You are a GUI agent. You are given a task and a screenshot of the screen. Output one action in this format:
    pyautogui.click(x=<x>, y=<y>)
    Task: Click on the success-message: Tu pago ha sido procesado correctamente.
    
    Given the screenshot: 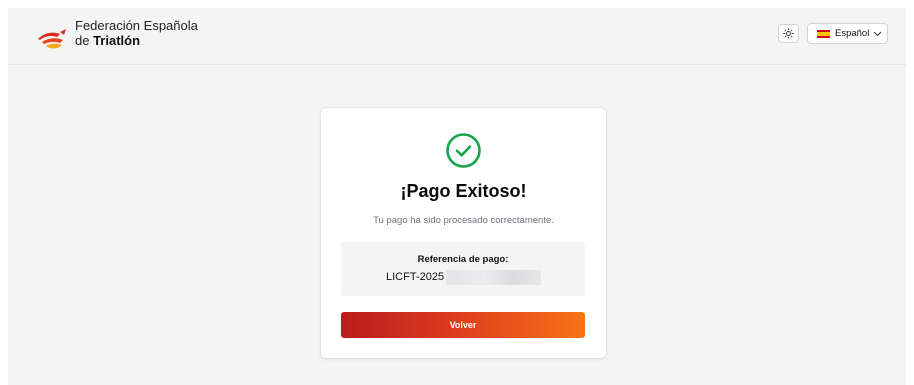 What is the action you would take?
    pyautogui.click(x=463, y=220)
    